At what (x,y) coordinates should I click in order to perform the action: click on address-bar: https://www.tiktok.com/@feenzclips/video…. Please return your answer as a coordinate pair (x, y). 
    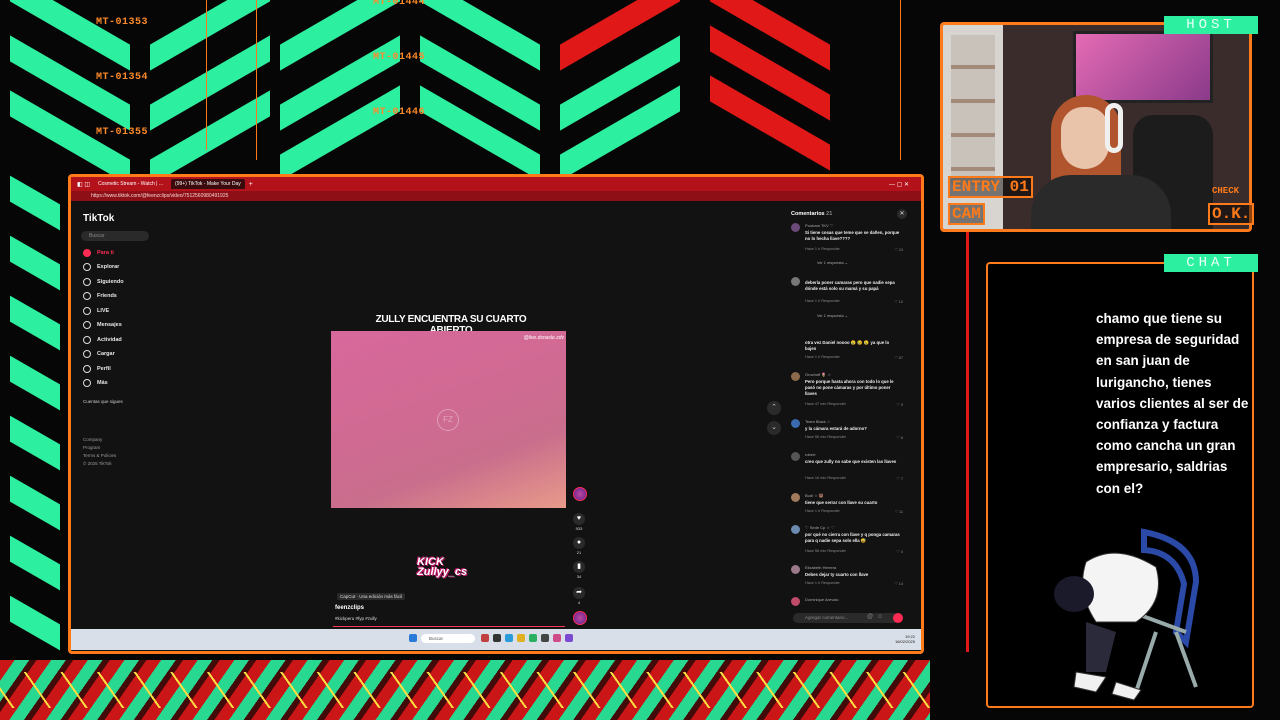
    Looking at the image, I should click on (496, 196).